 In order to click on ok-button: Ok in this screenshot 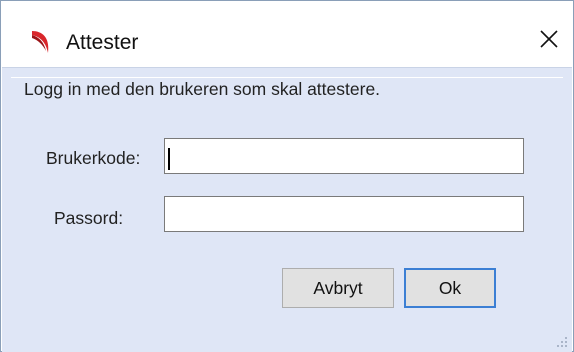, I will do `click(450, 288)`.